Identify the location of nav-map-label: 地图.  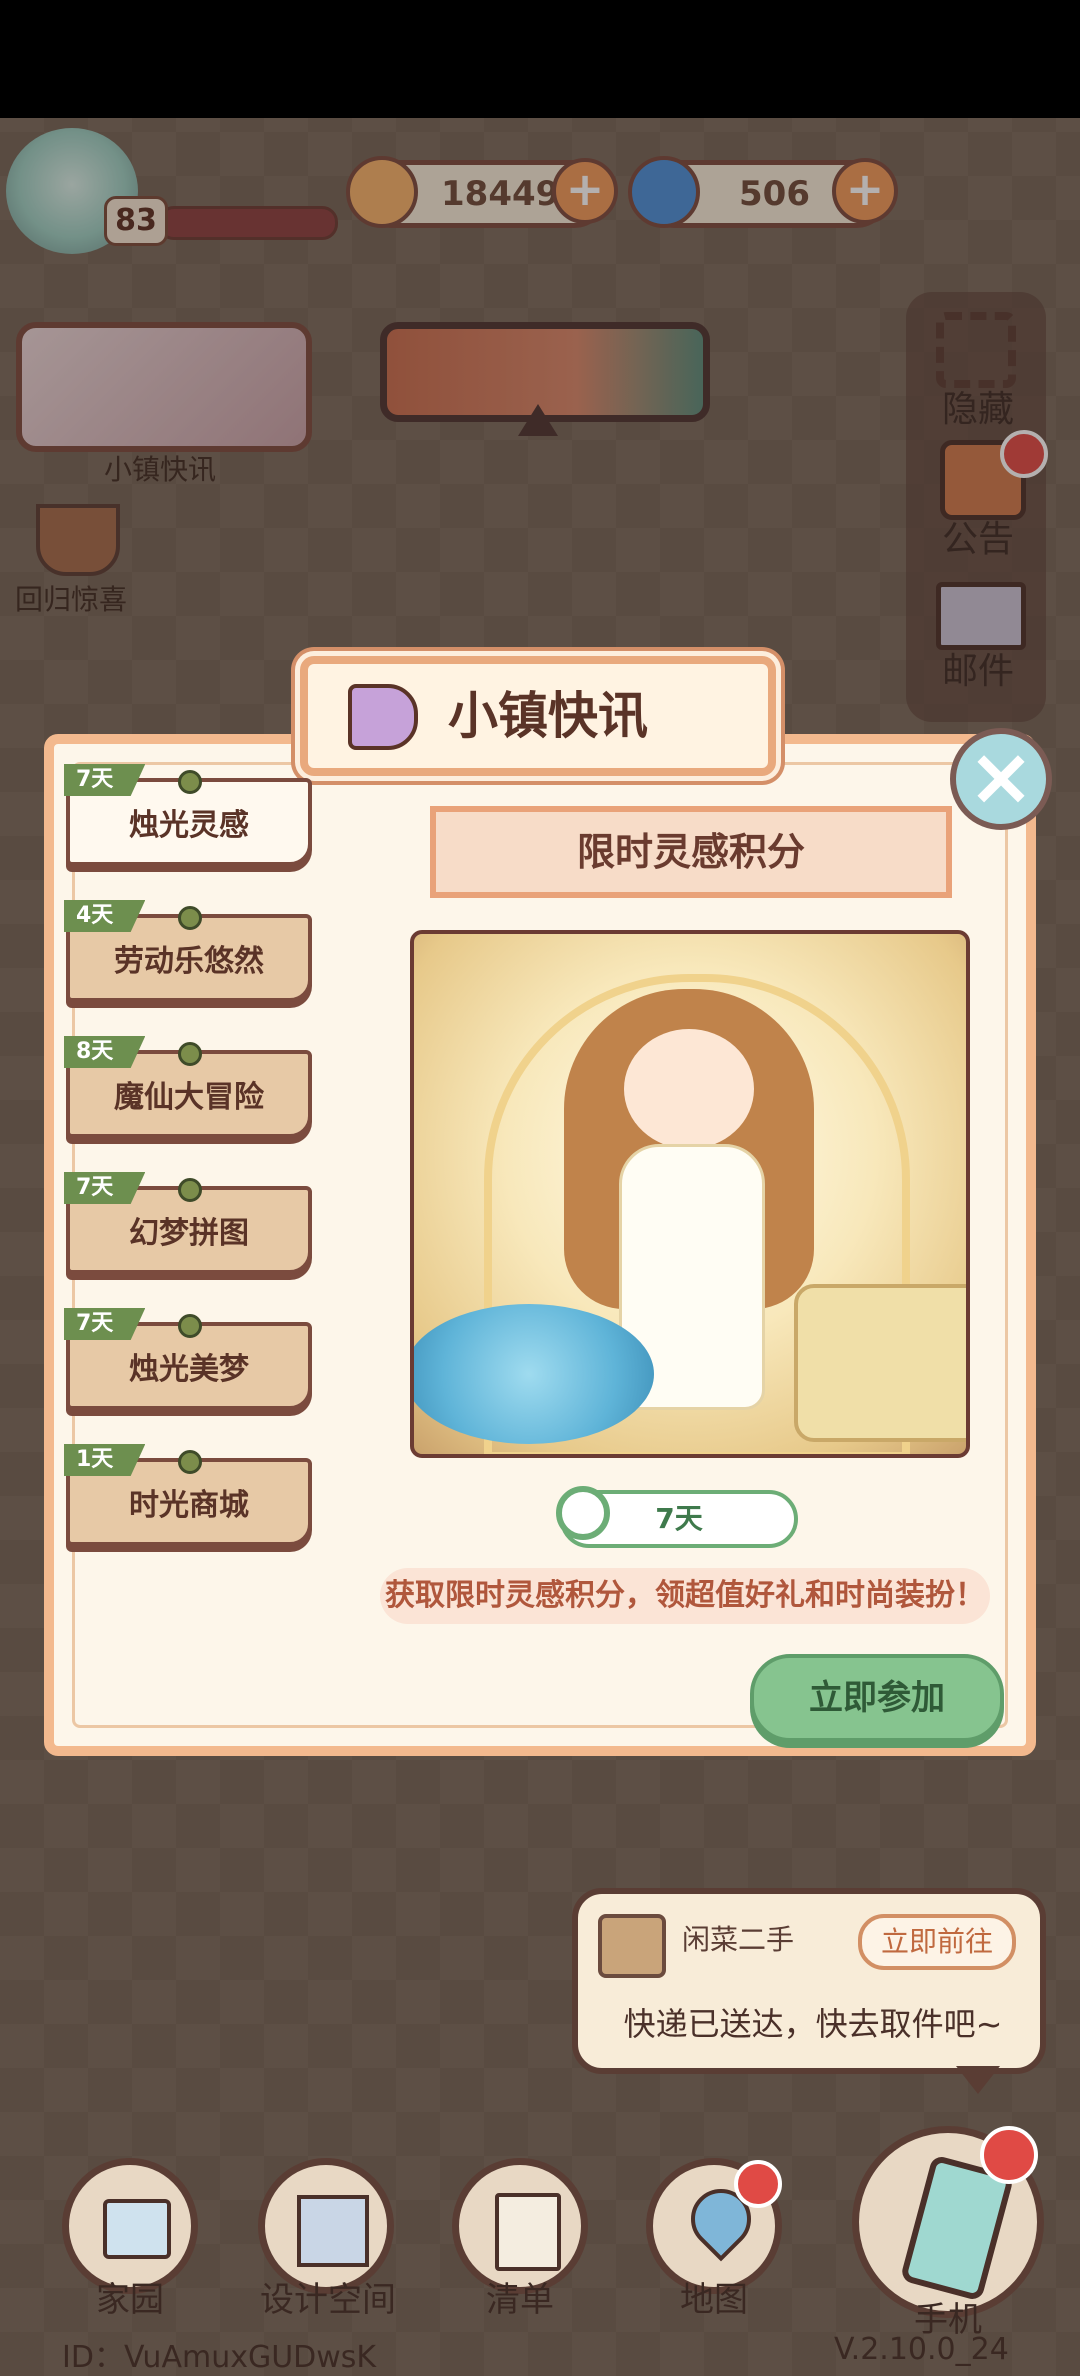
(714, 2300).